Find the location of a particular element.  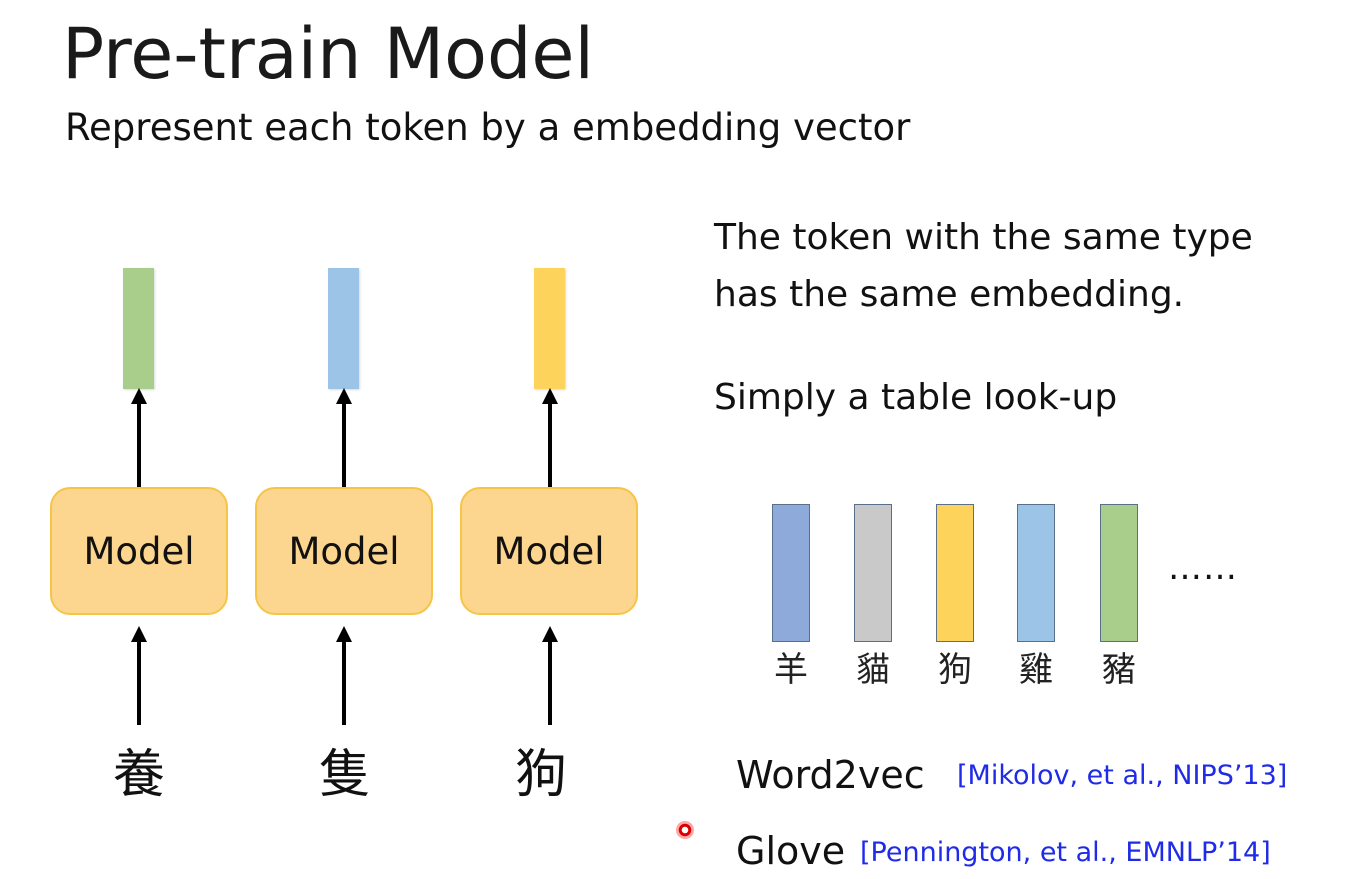

reference-glove-citation: [Pennington, et al., EMNLP’14] is located at coordinates (1065, 853).